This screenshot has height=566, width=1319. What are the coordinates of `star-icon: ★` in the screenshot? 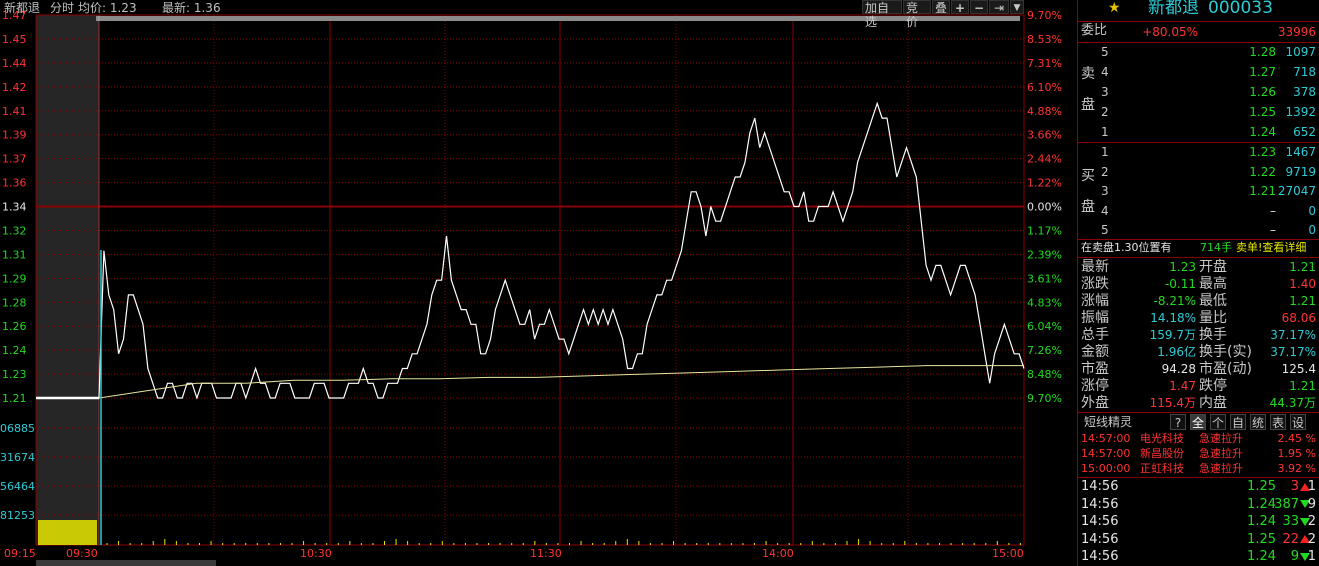 It's located at (1114, 8).